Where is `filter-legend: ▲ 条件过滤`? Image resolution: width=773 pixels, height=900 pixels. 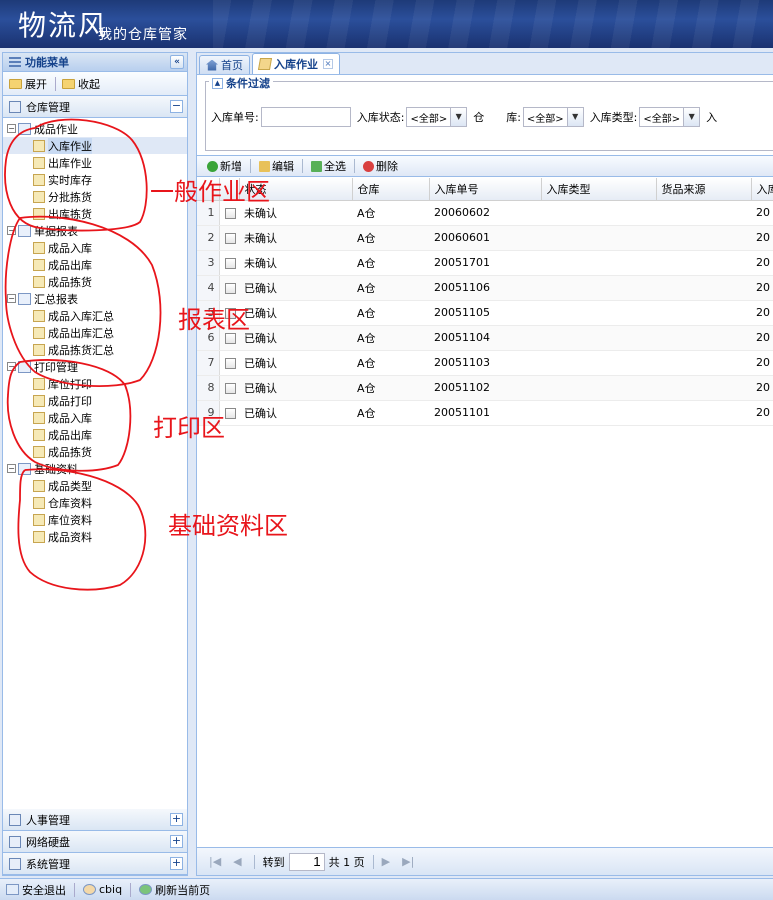 filter-legend: ▲ 条件过滤 is located at coordinates (241, 83).